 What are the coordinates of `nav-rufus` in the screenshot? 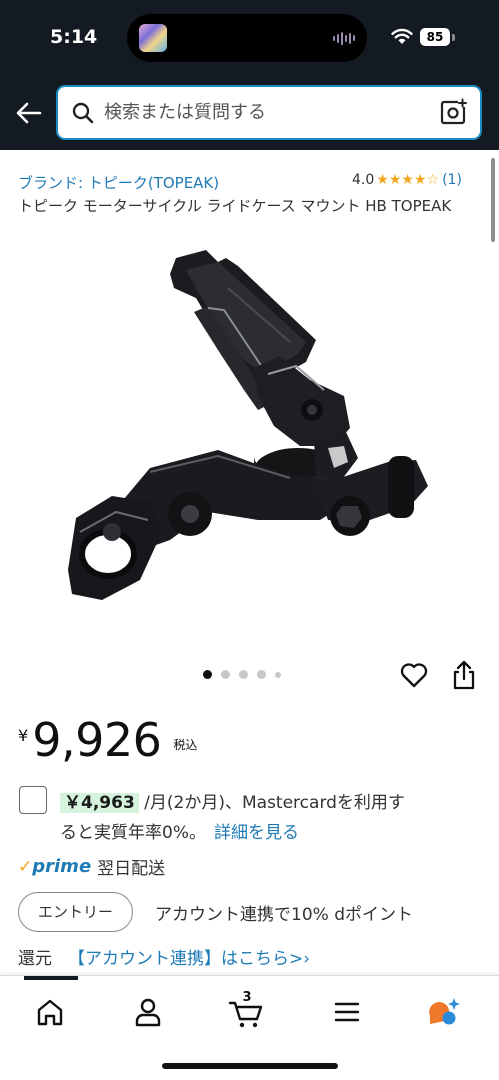 It's located at (444, 1012).